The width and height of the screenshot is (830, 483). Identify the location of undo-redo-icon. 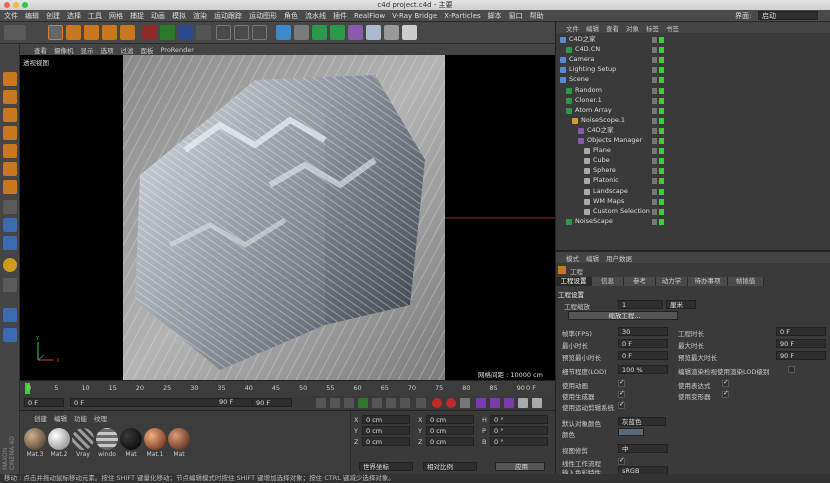
(15, 32).